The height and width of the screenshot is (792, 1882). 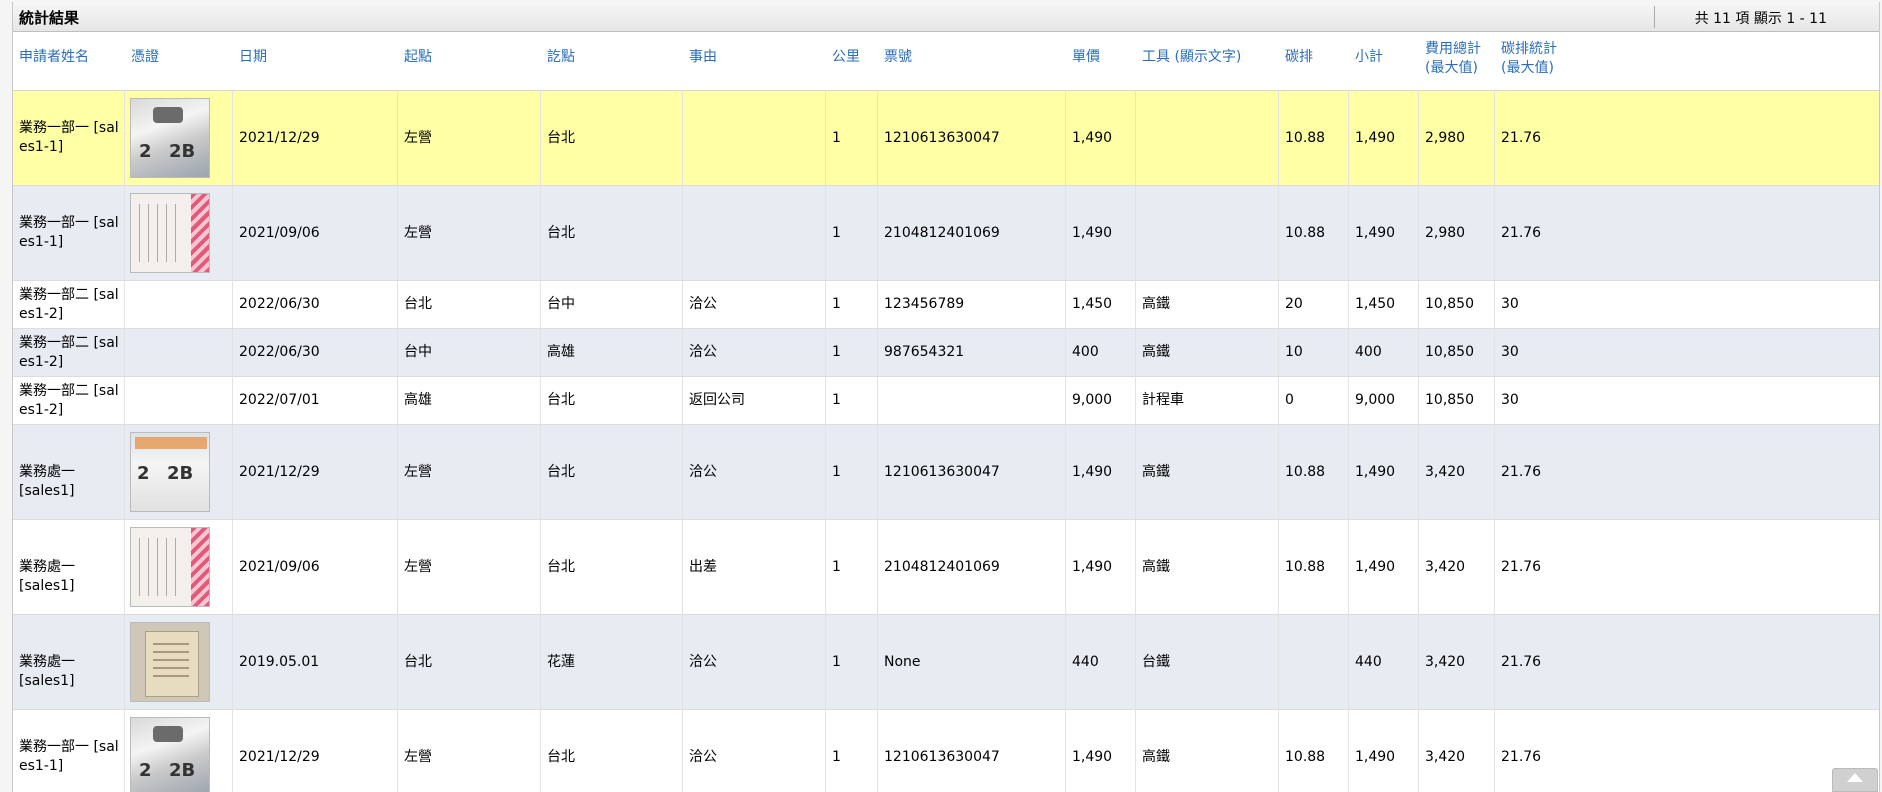 I want to click on column-header-carbon: 碳排, so click(x=1314, y=57).